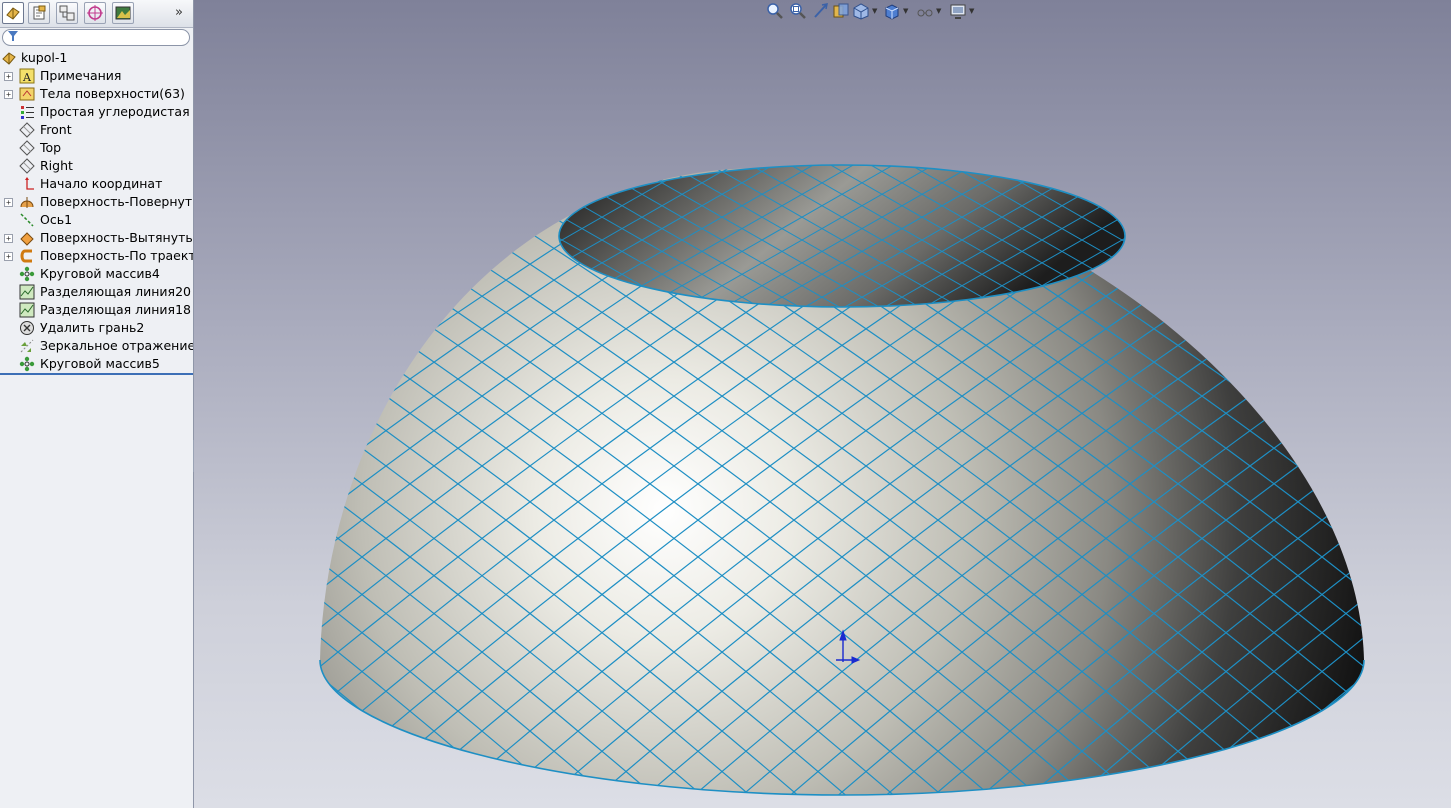 The image size is (1451, 808). I want to click on tree-item-label: Круговой массив4, so click(100, 273).